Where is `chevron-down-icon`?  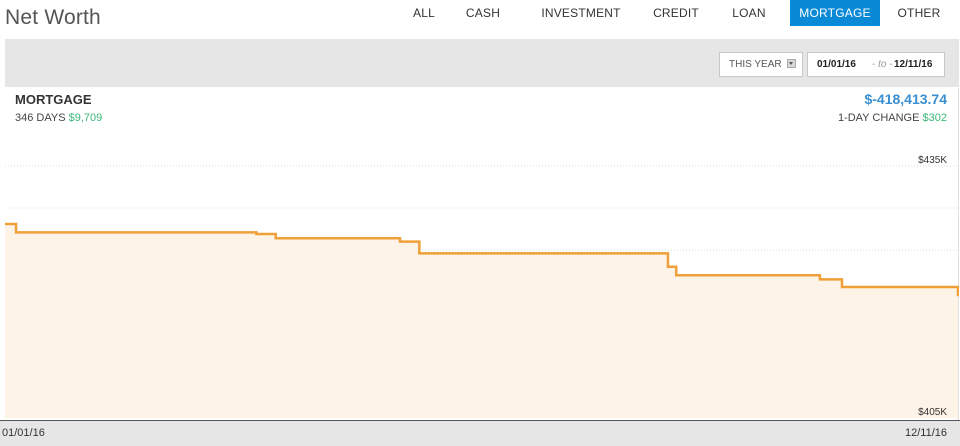 chevron-down-icon is located at coordinates (791, 63).